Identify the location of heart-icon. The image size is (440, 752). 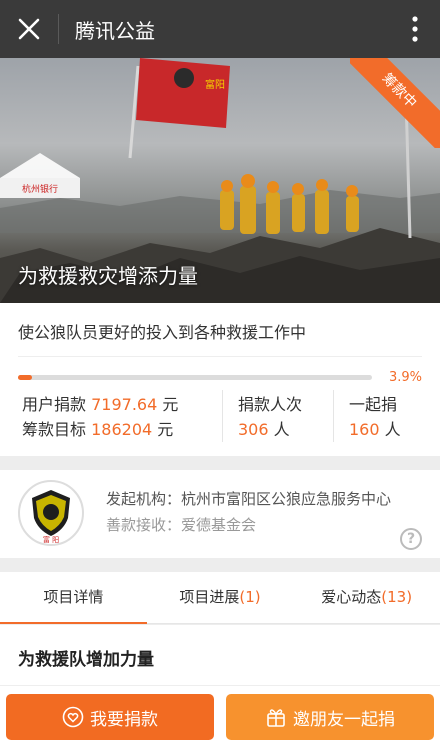
(73, 717).